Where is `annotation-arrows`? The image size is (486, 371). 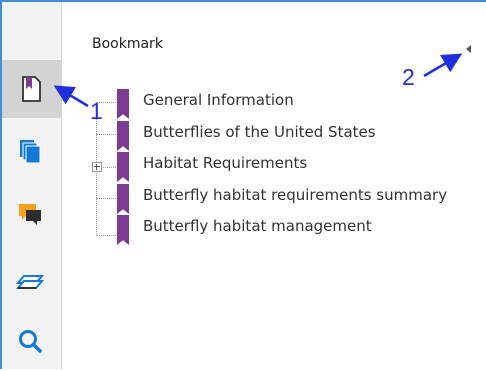
annotation-arrows is located at coordinates (258, 80).